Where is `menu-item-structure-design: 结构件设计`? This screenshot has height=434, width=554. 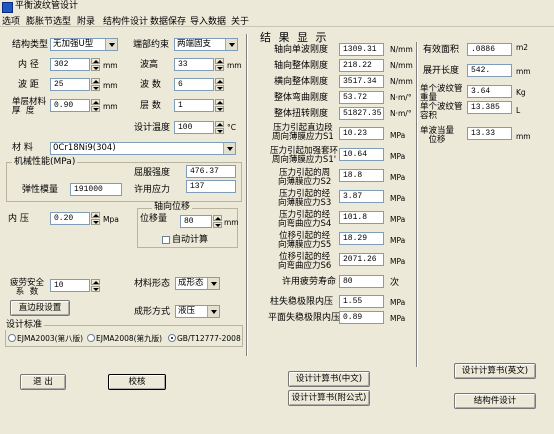
menu-item-structure-design: 结构件设计 is located at coordinates (125, 20).